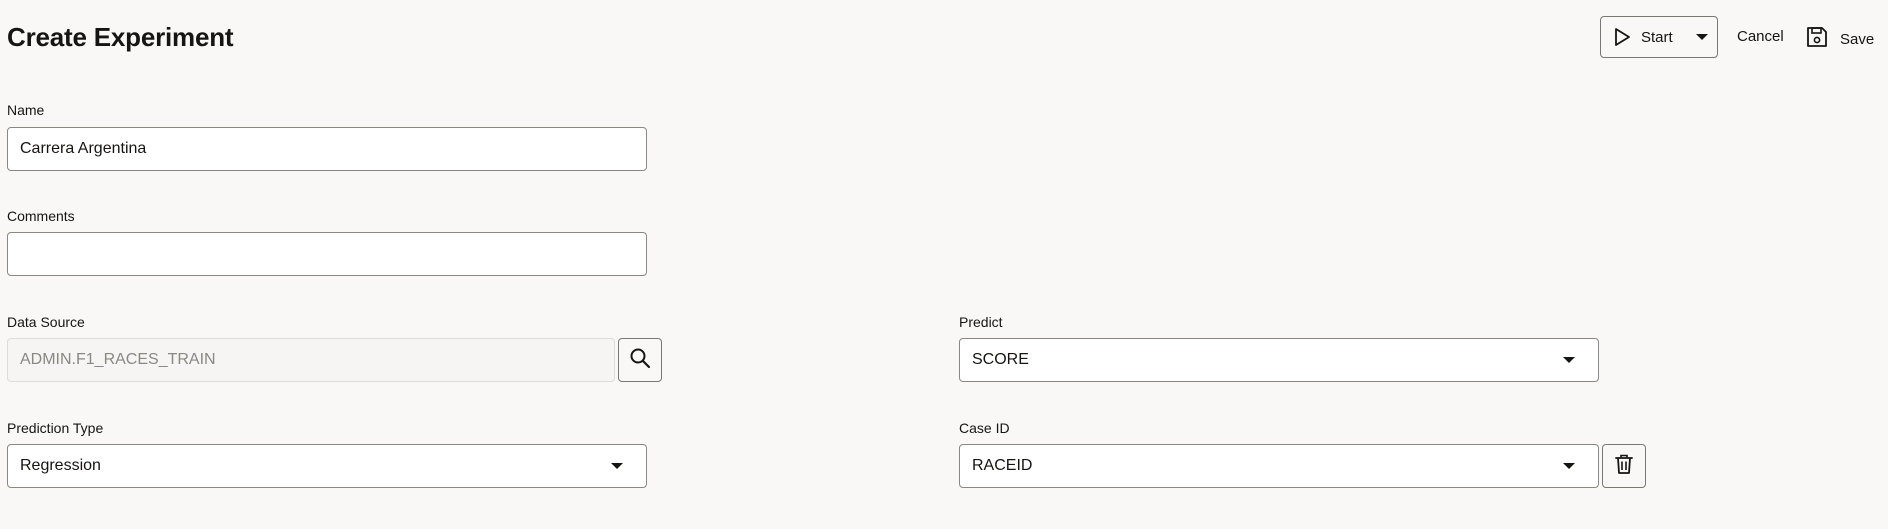 Image resolution: width=1888 pixels, height=529 pixels. What do you see at coordinates (120, 37) in the screenshot?
I see `page-title: Create Experiment` at bounding box center [120, 37].